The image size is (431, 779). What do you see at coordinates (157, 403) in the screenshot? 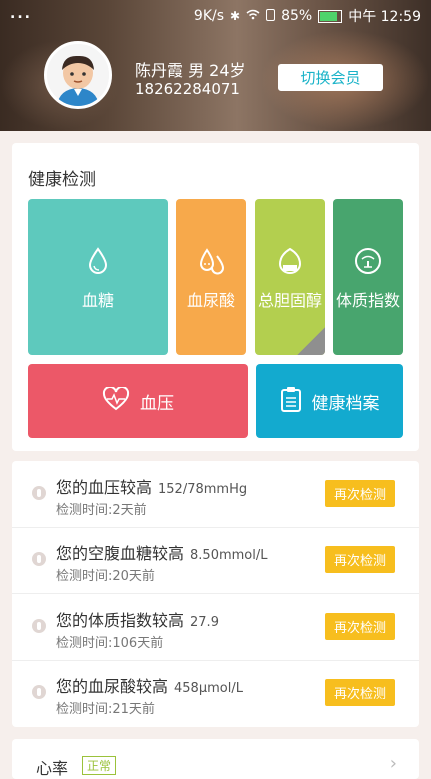
I see `tile-label: 血压` at bounding box center [157, 403].